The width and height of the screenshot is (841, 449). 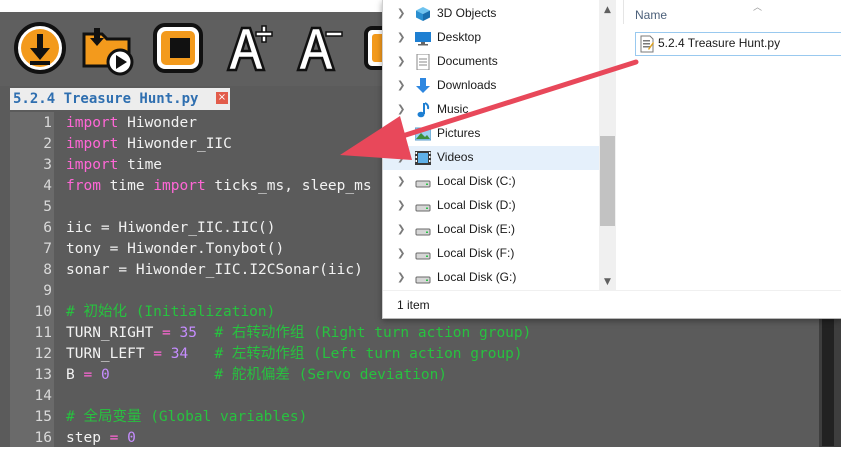 What do you see at coordinates (191, 6) in the screenshot?
I see `window-top-strip` at bounding box center [191, 6].